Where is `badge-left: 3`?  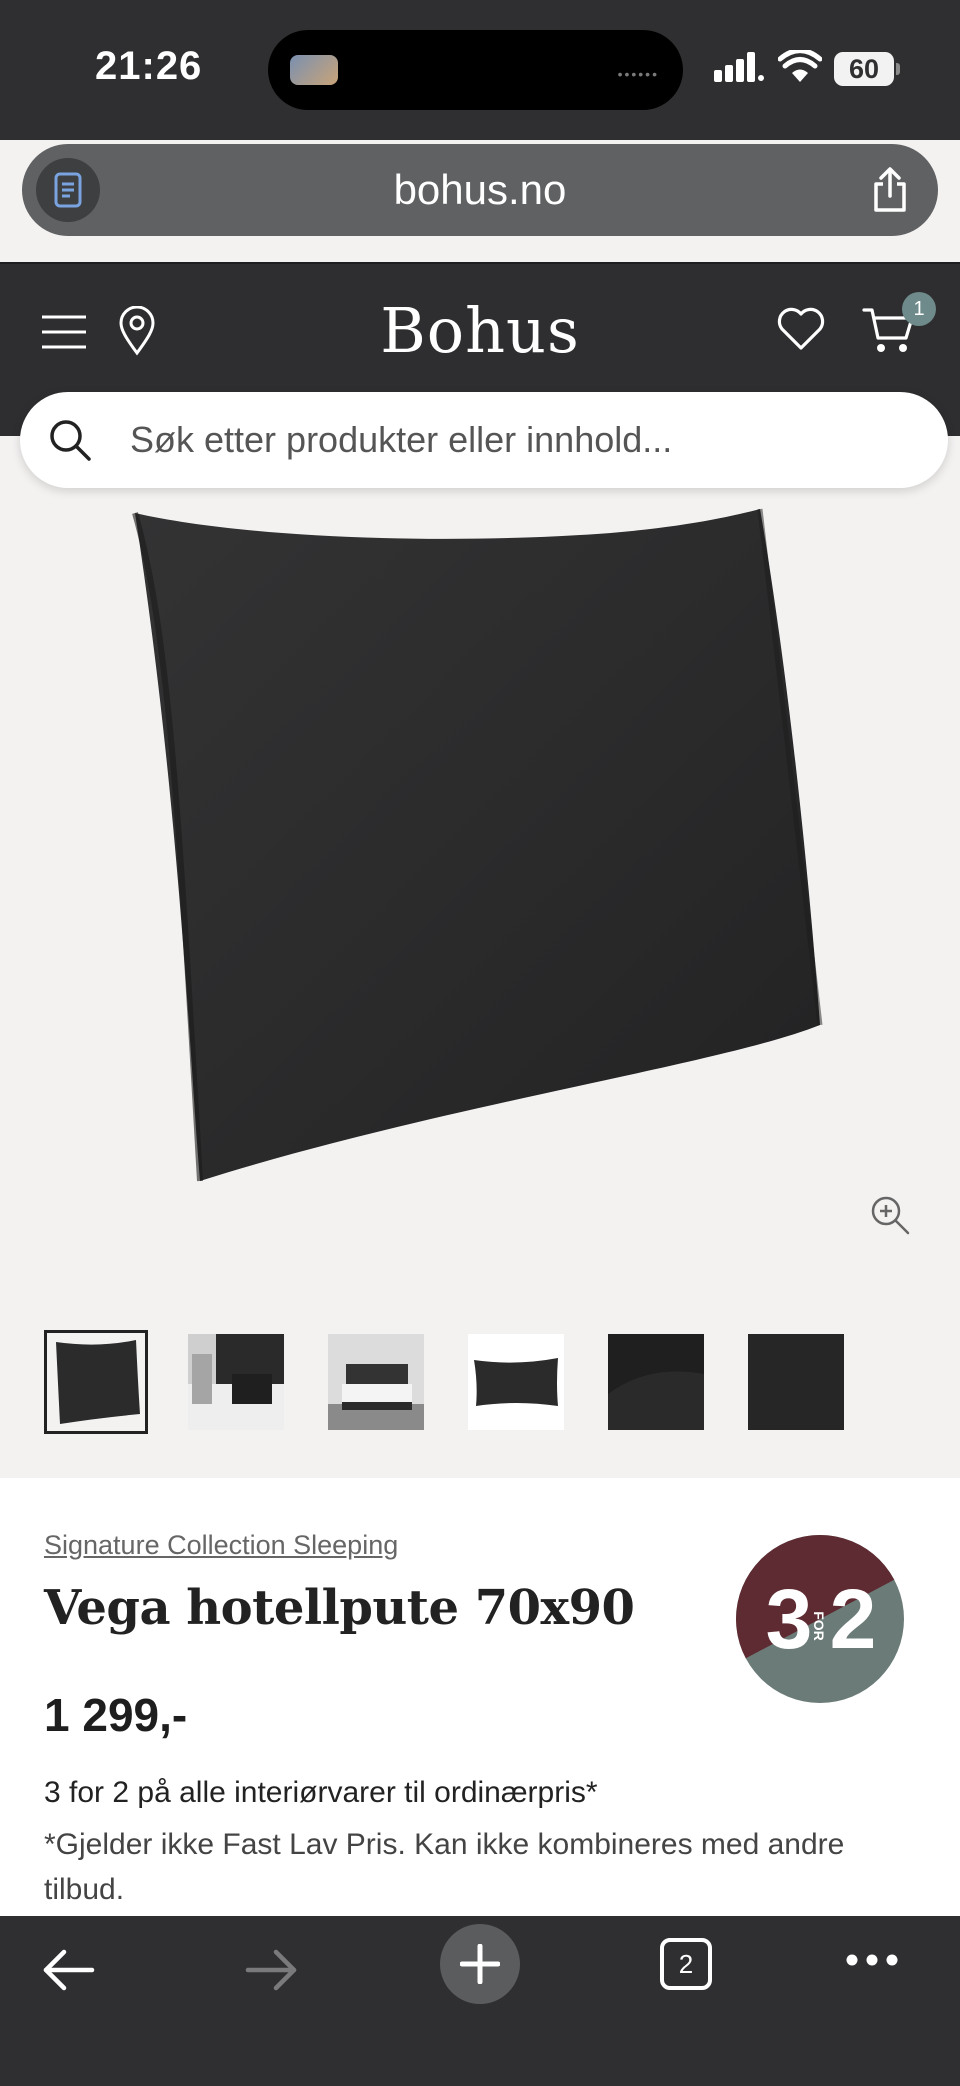 badge-left: 3 is located at coordinates (789, 1619).